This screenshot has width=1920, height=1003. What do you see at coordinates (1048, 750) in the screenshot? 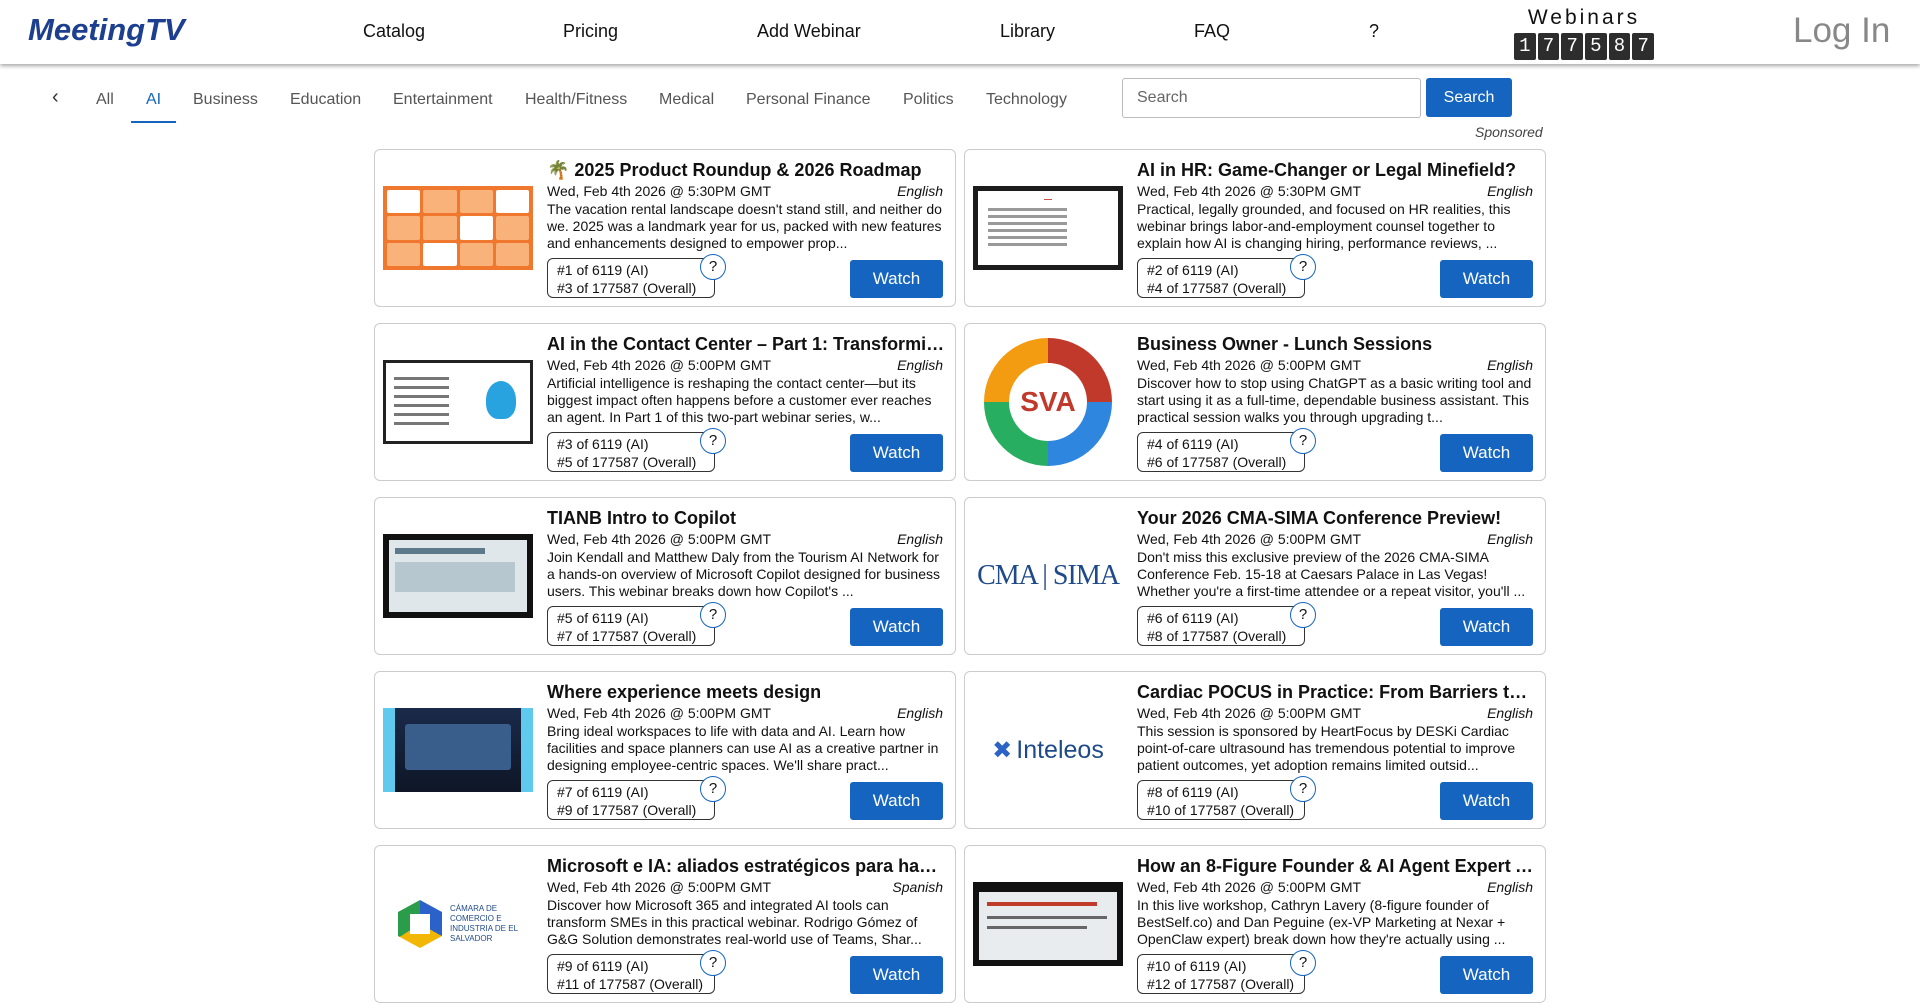
I see `webinar-thumbnail: ✖ Inteleos` at bounding box center [1048, 750].